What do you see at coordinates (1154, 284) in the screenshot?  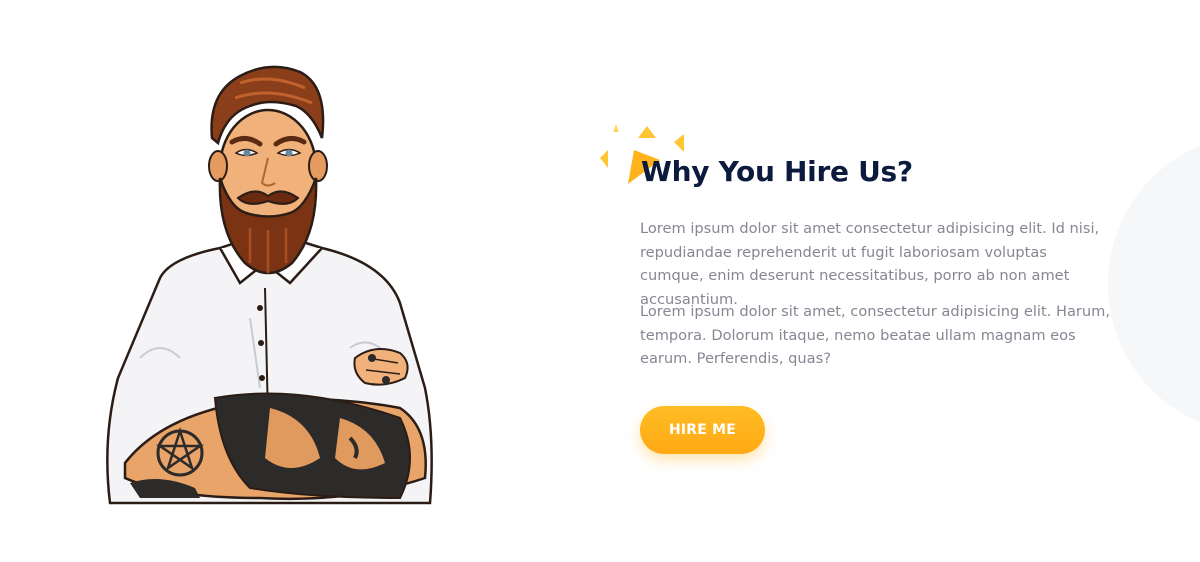 I see `decorative-circle` at bounding box center [1154, 284].